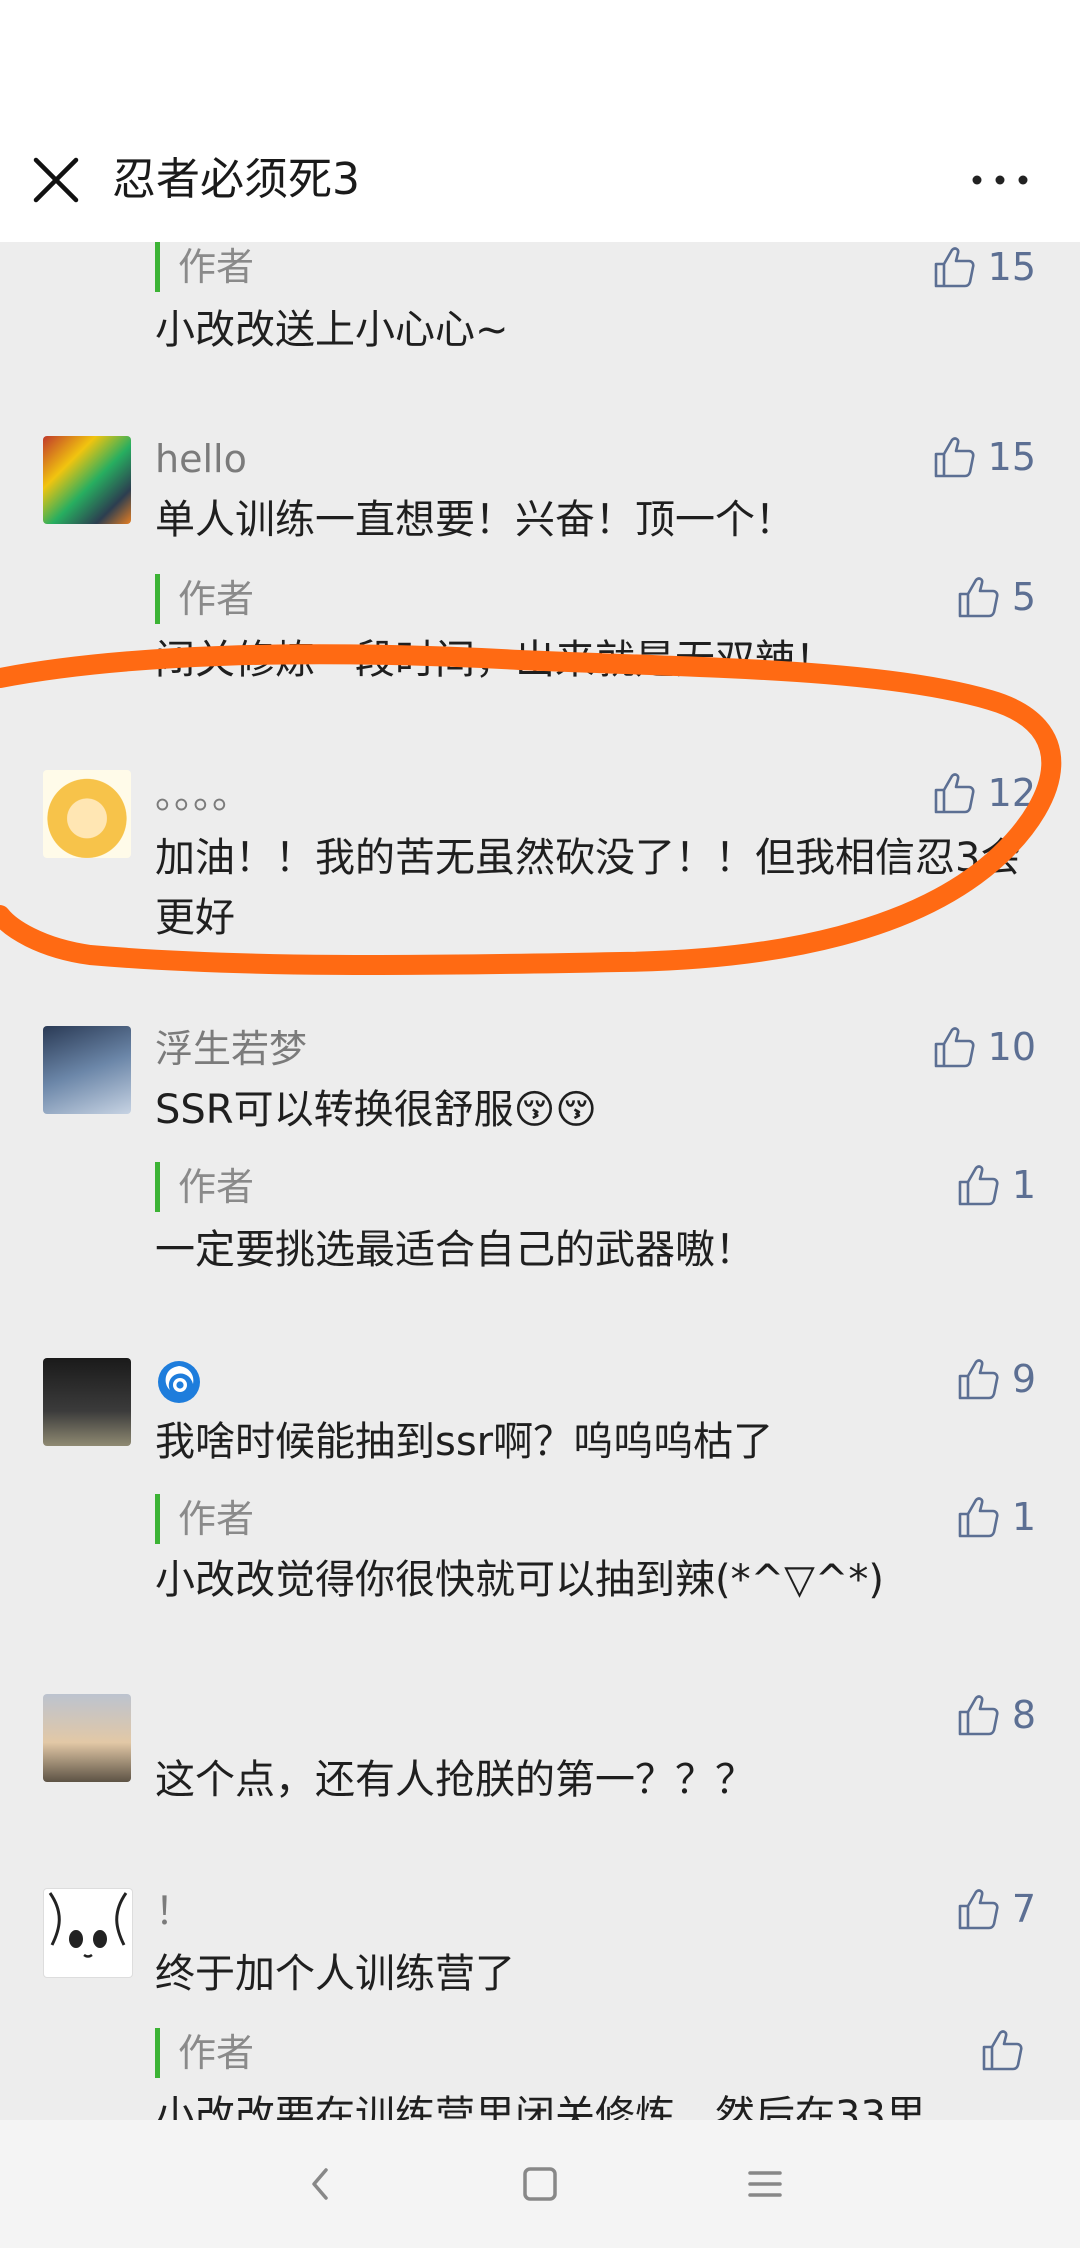 This screenshot has height=2248, width=1080. I want to click on comment-text: 终于加个人训练营了, so click(335, 1974).